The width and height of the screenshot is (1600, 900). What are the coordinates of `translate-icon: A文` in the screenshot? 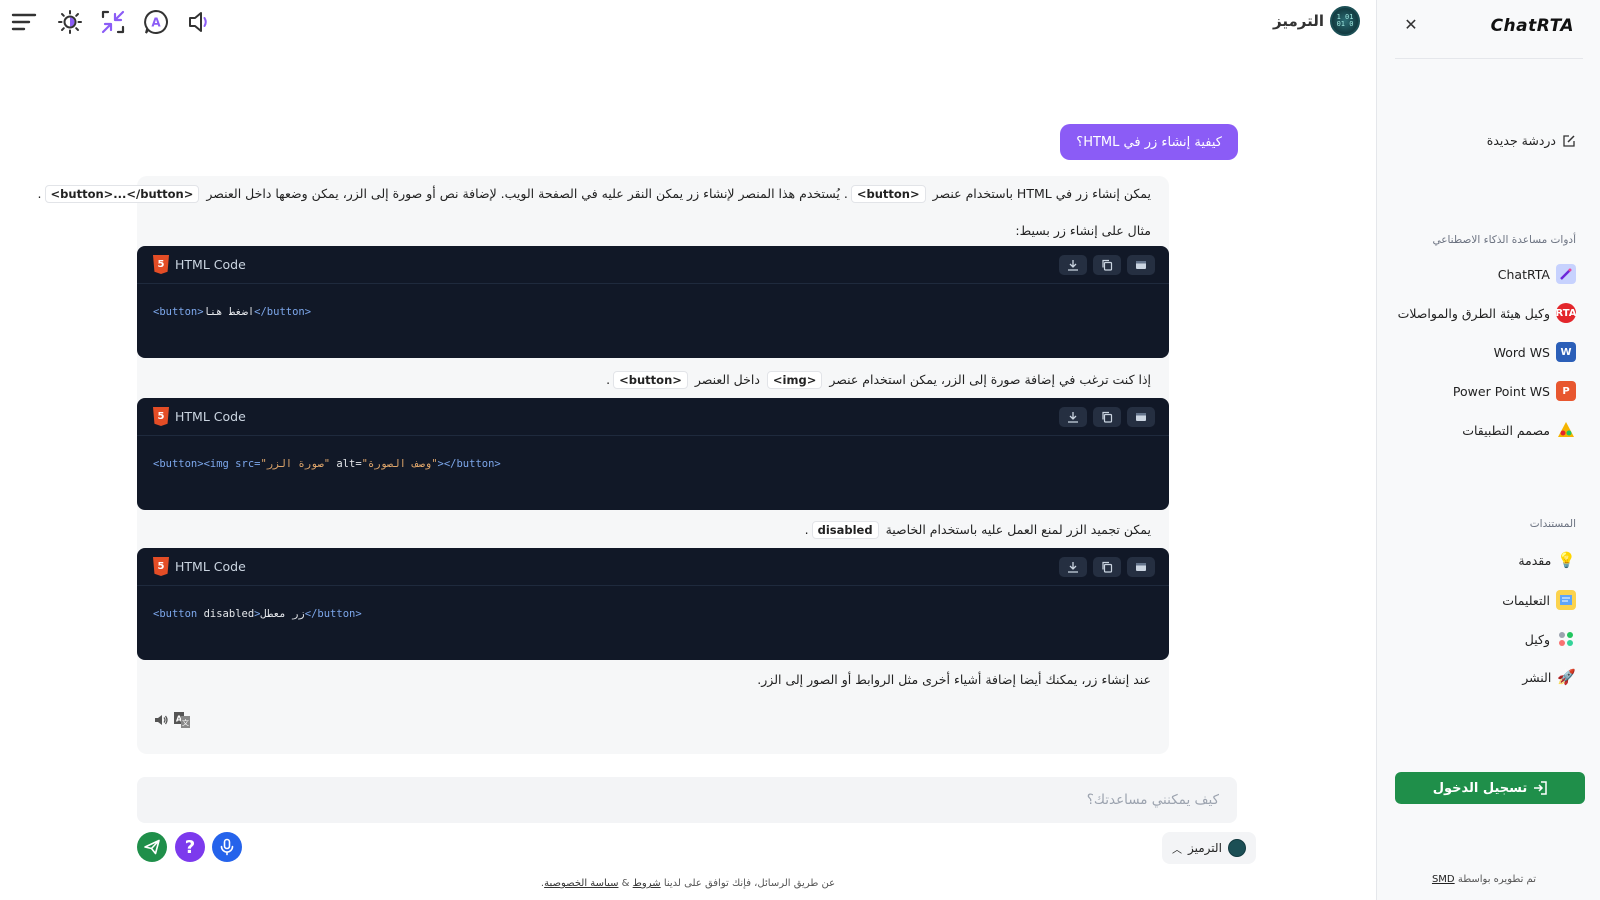 It's located at (182, 722).